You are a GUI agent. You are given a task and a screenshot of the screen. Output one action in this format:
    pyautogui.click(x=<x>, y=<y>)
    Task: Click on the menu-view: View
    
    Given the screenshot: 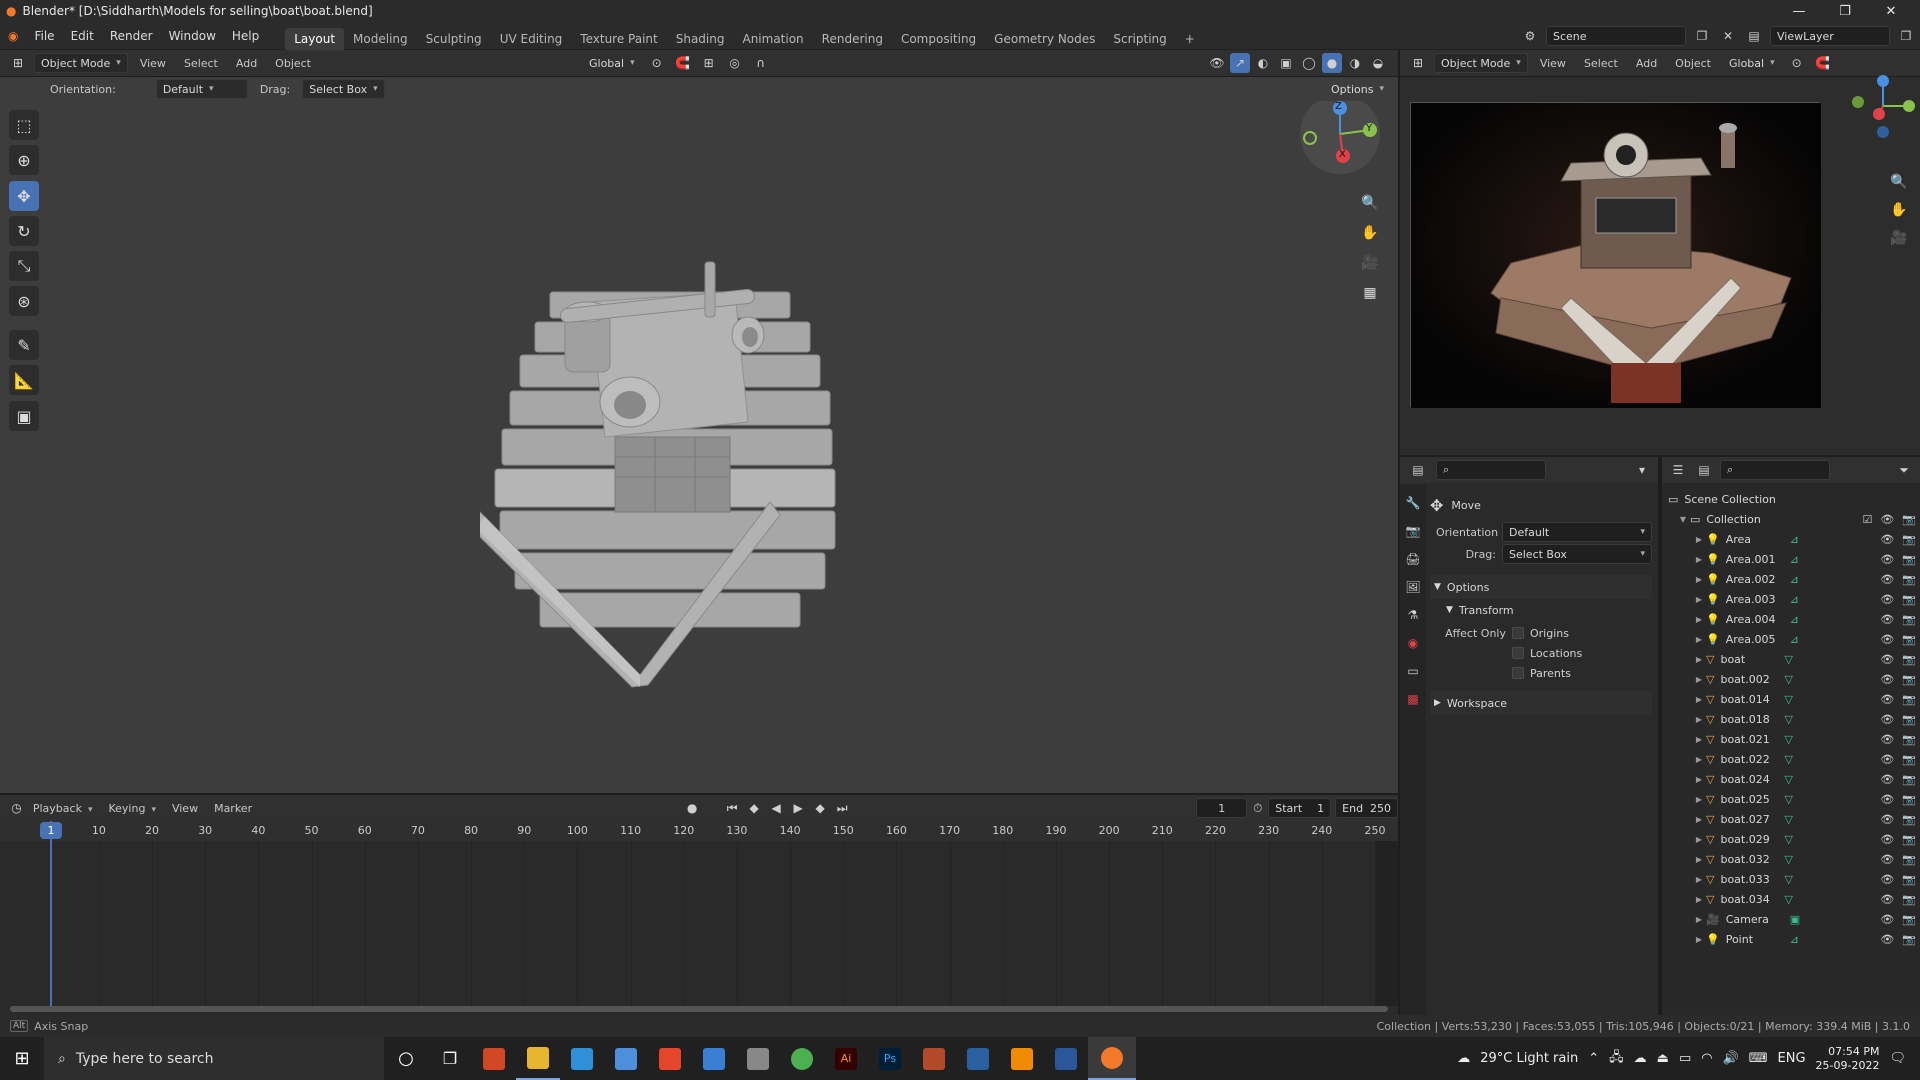 What is the action you would take?
    pyautogui.click(x=153, y=63)
    